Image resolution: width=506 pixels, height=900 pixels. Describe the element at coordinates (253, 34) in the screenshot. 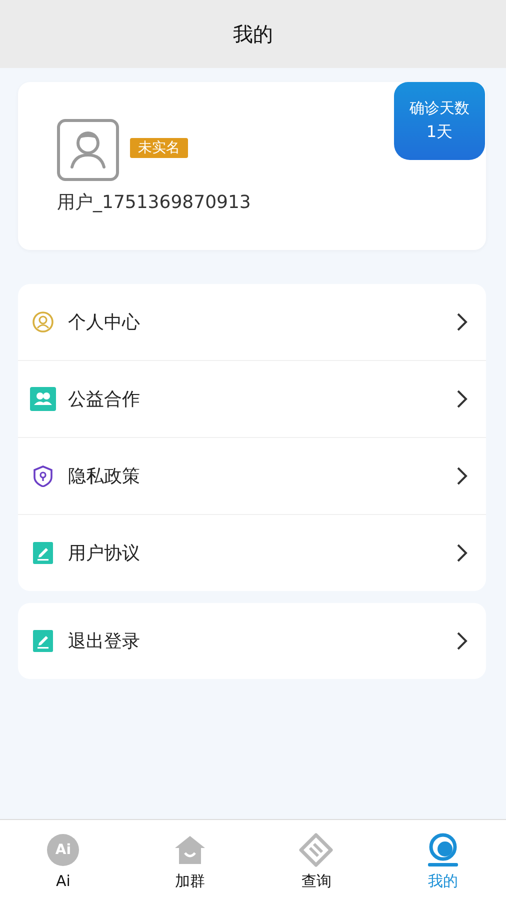

I see `page-title: 我的` at that location.